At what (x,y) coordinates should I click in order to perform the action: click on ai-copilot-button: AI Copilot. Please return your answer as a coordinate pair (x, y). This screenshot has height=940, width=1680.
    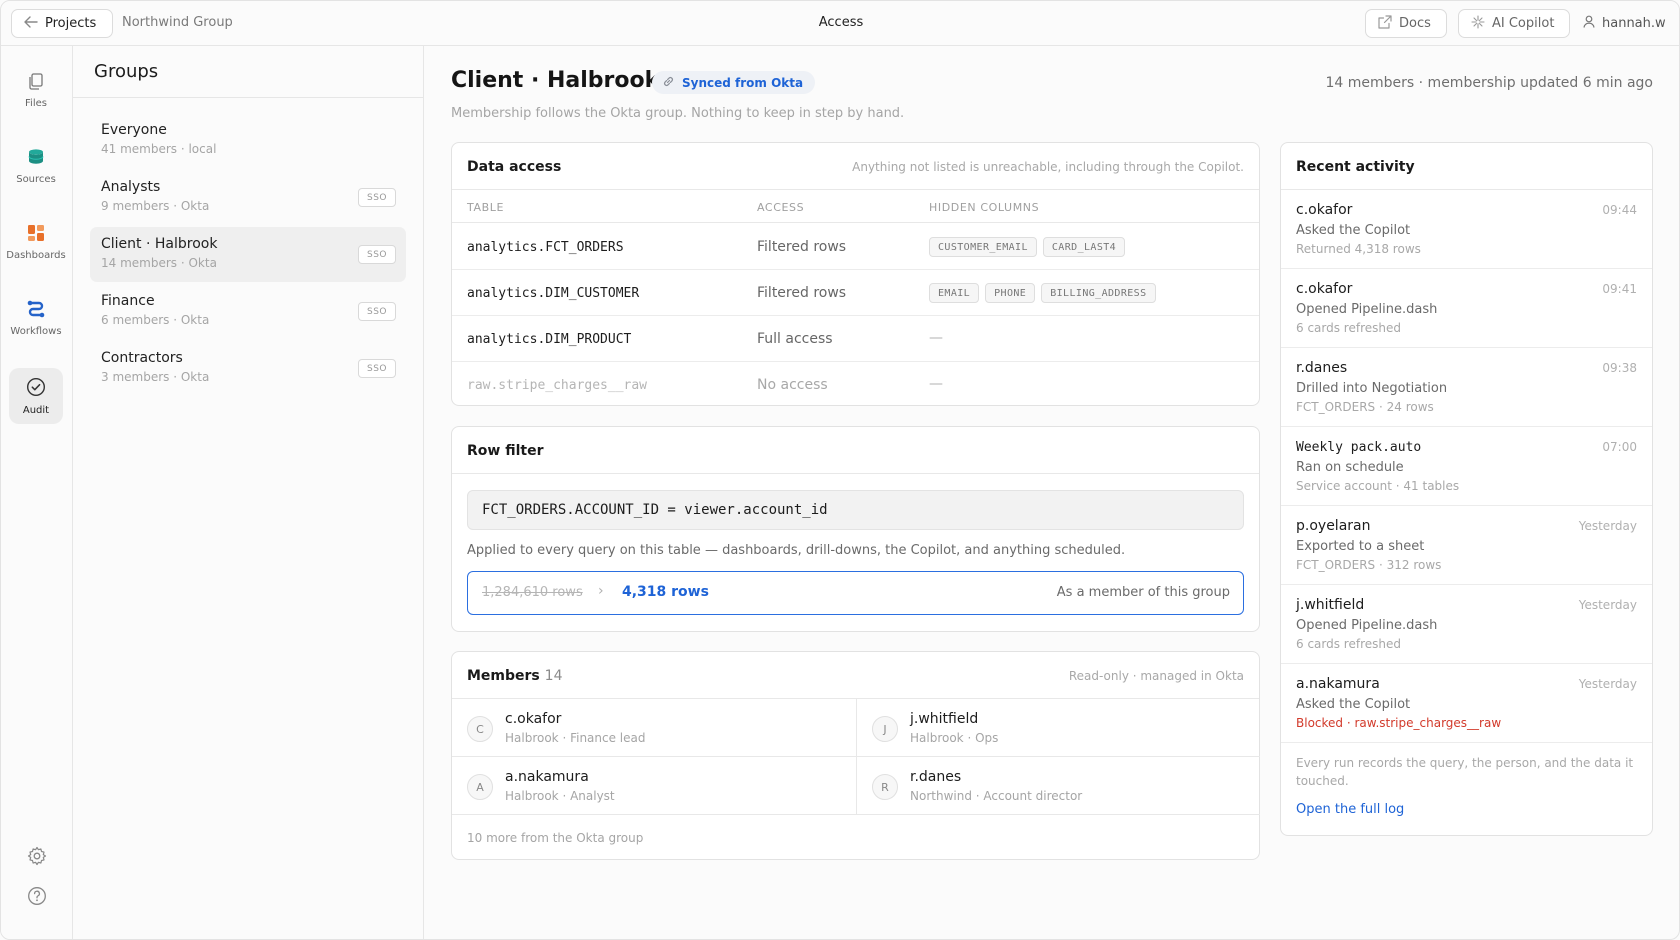
    Looking at the image, I should click on (1514, 23).